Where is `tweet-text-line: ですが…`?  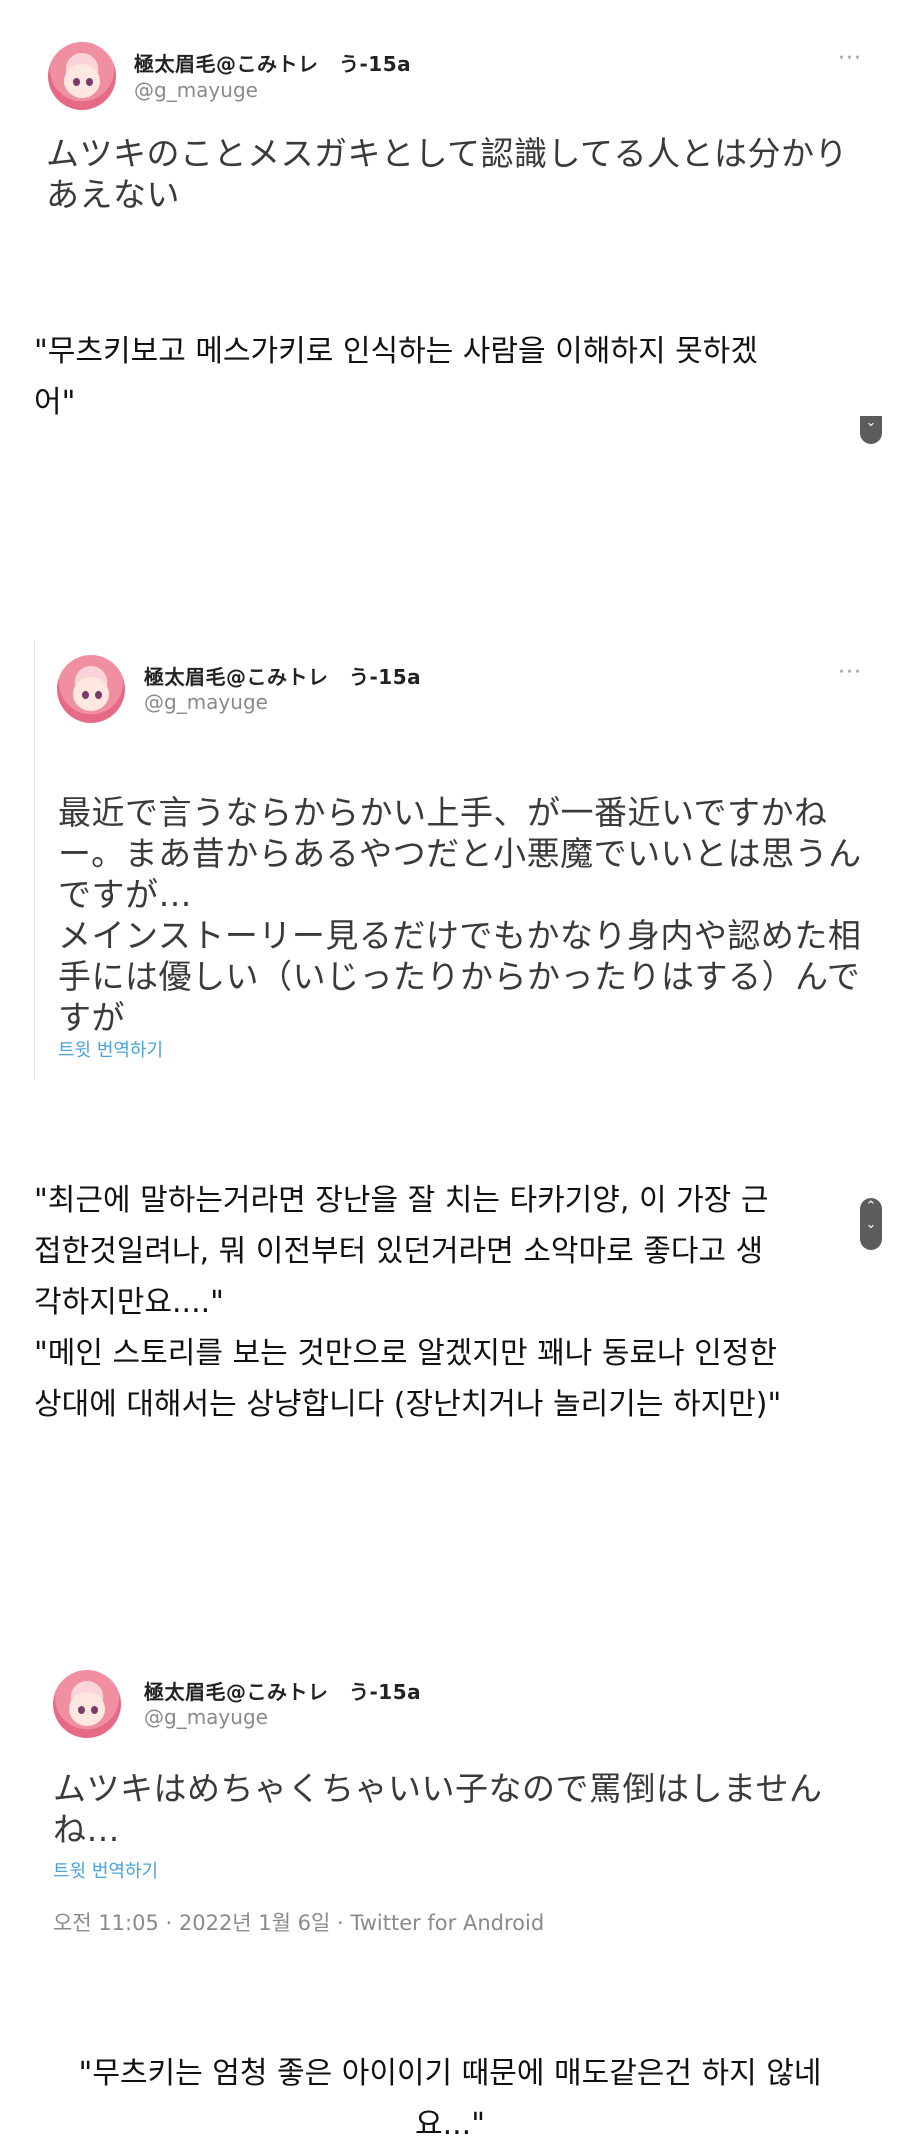 tweet-text-line: ですが… is located at coordinates (125, 894).